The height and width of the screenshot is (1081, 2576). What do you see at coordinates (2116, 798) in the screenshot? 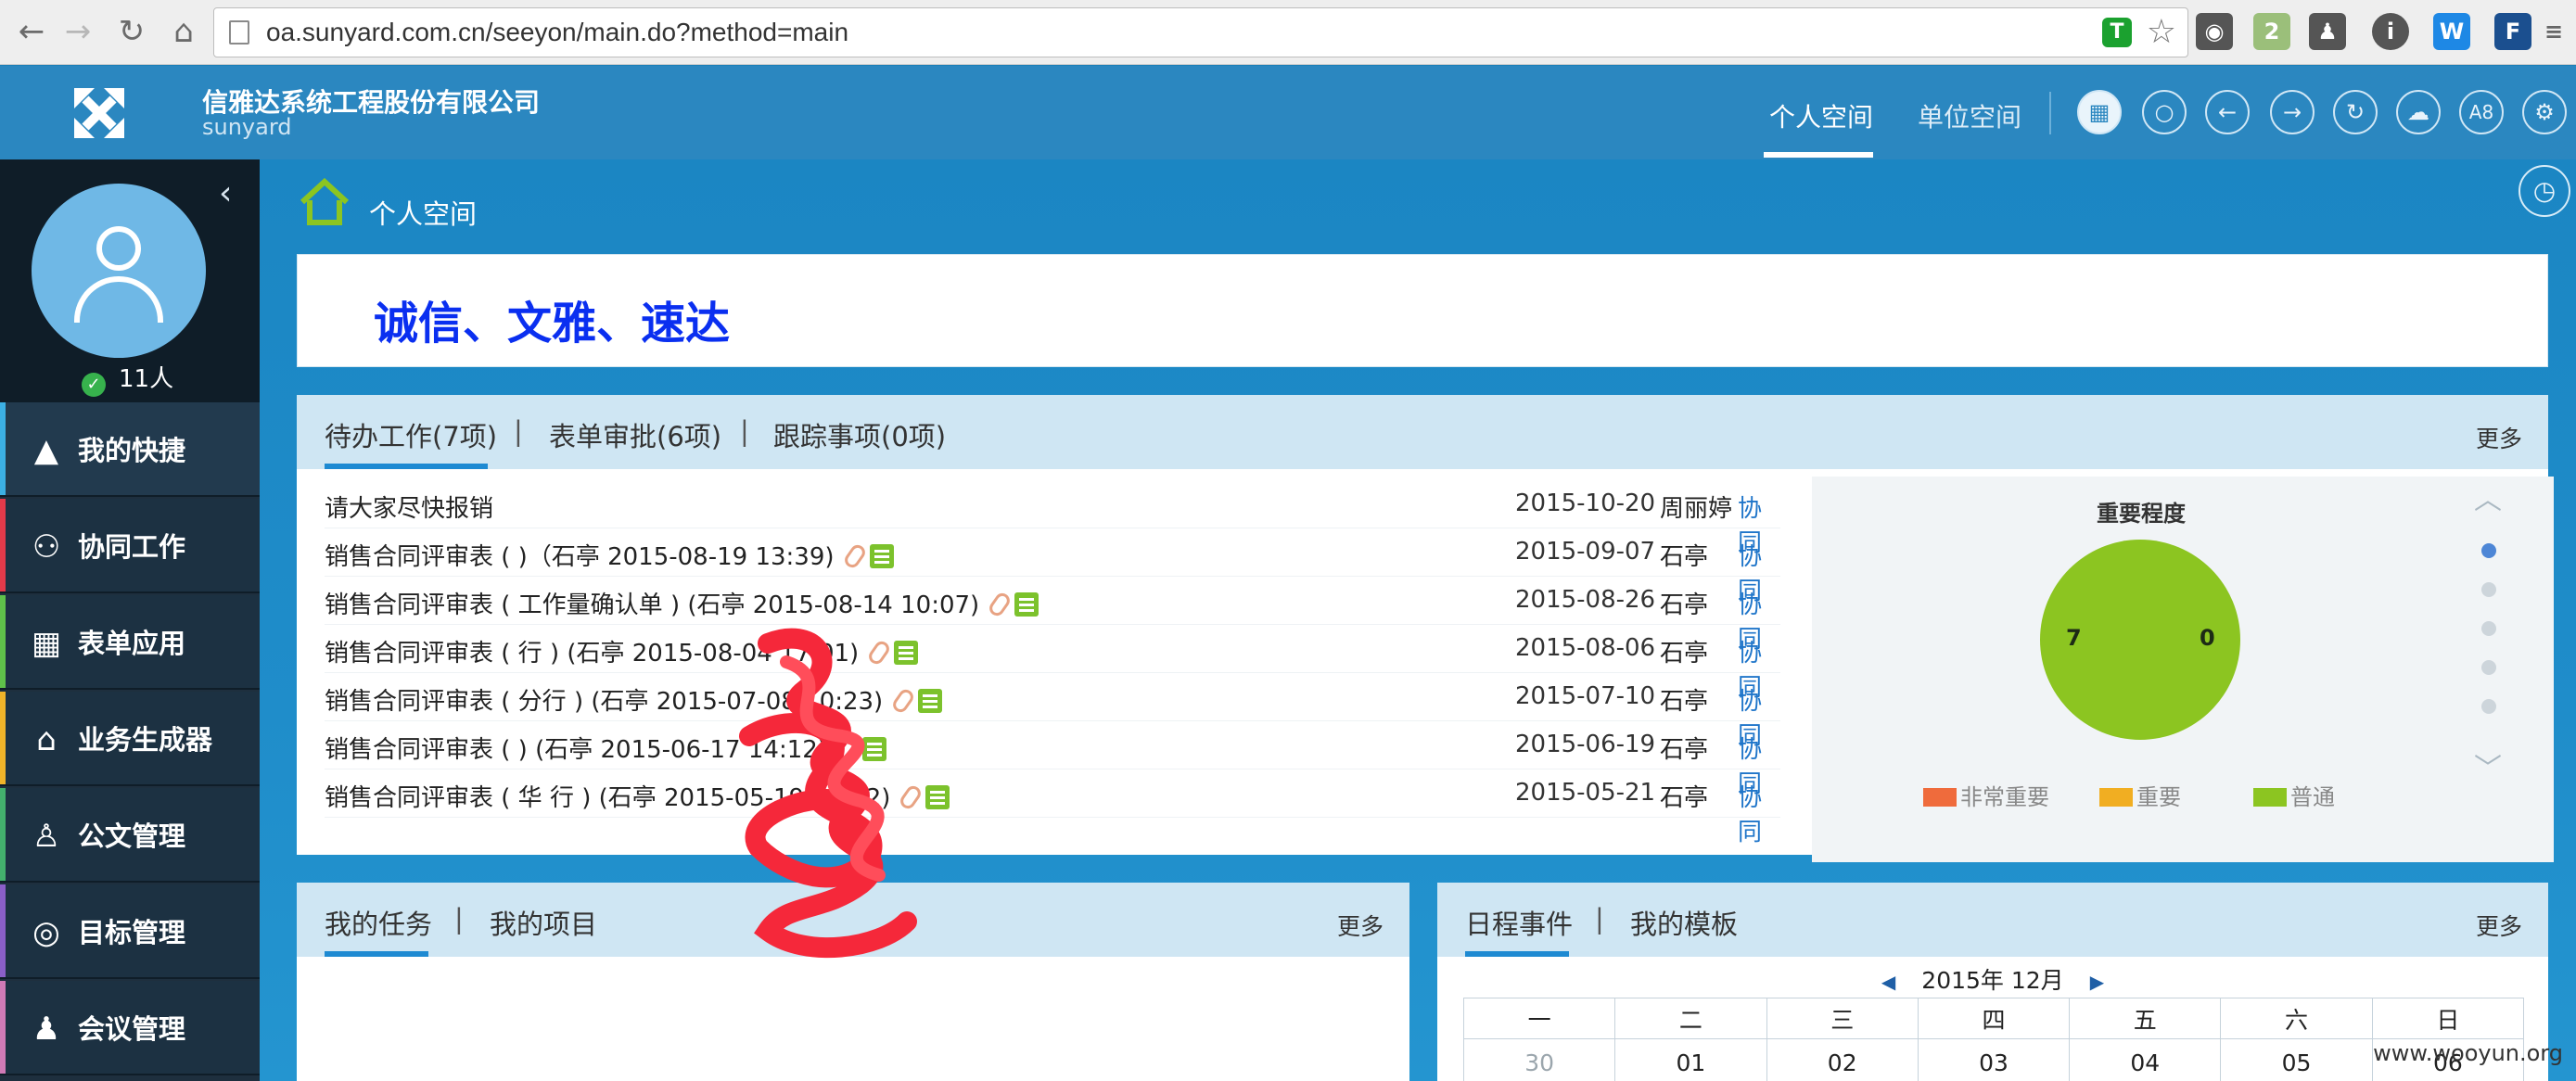
I see `legend-swatch` at bounding box center [2116, 798].